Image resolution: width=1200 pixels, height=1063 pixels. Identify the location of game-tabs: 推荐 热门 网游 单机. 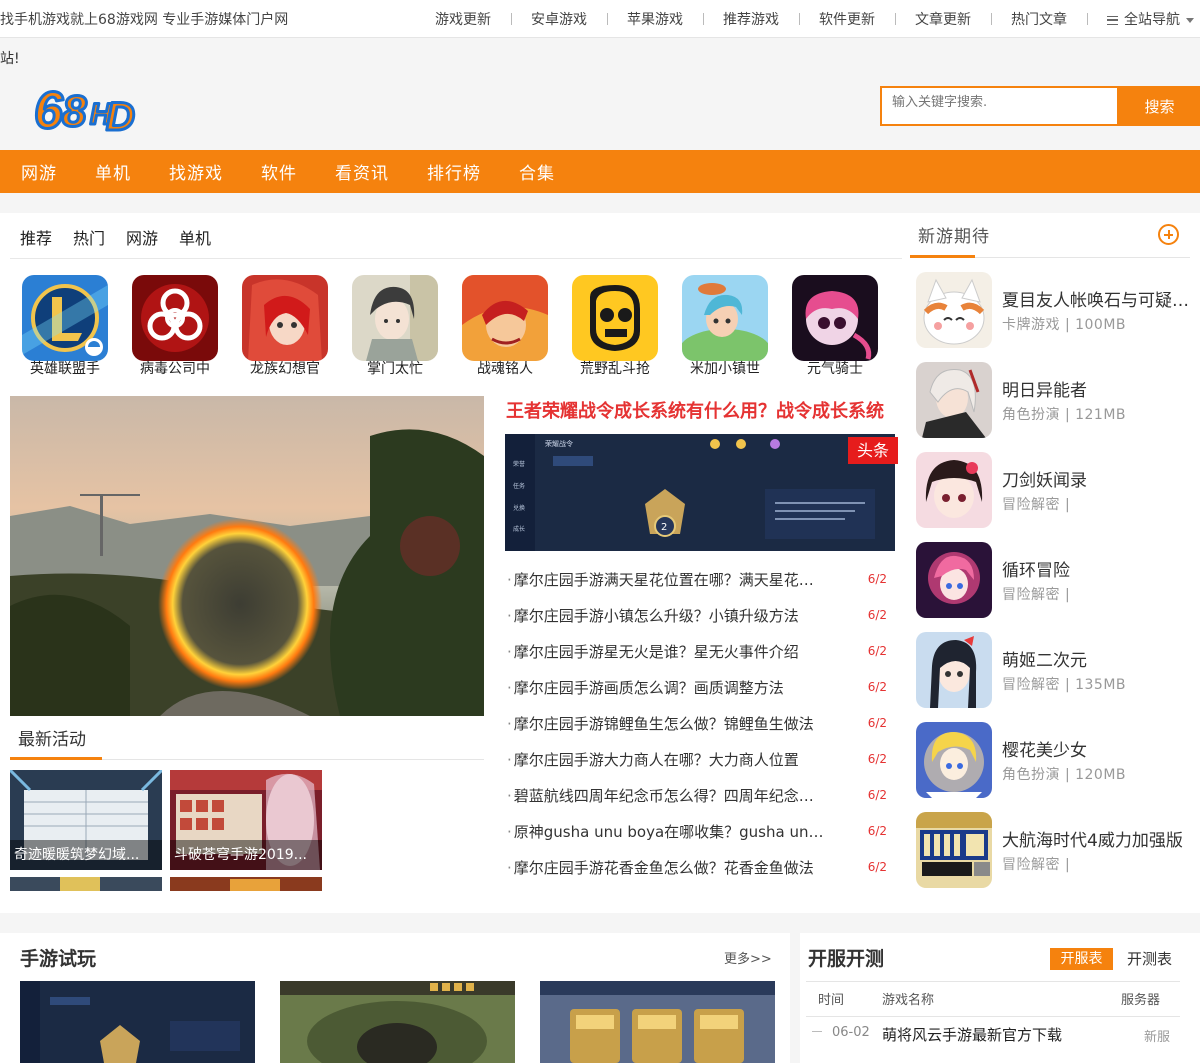
(126, 237).